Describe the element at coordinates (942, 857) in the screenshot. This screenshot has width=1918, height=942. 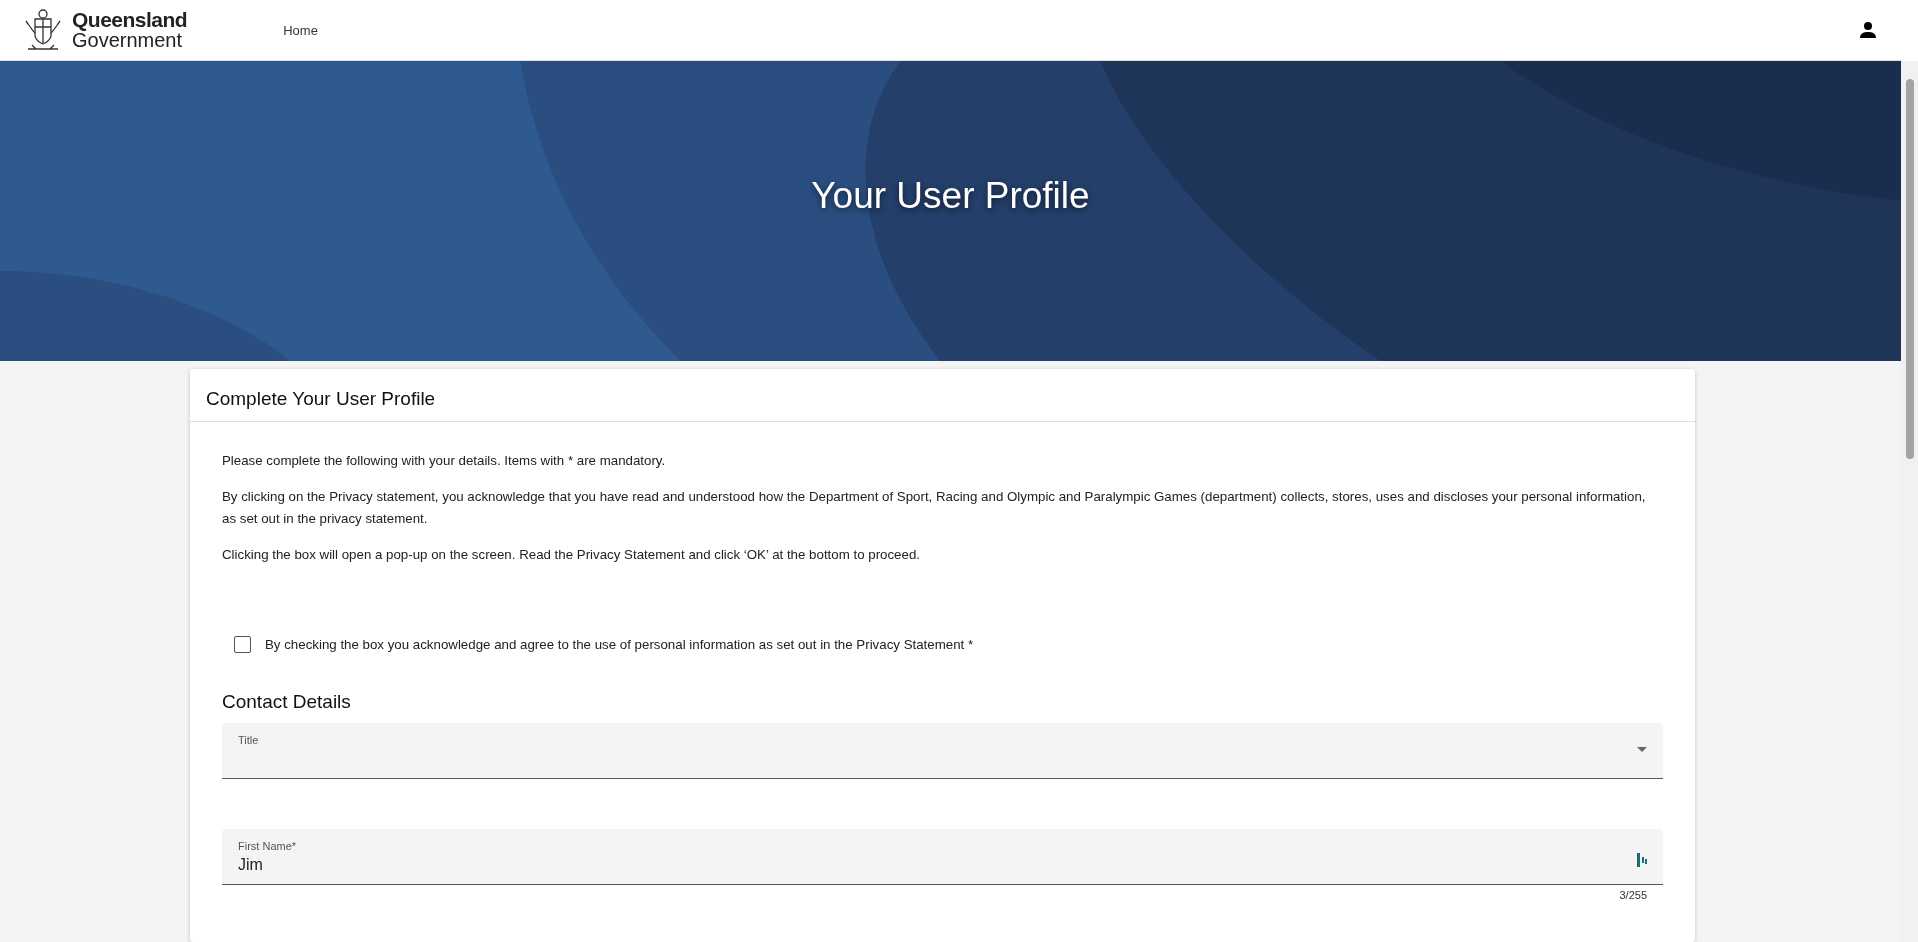
I see `input-field: First Name* Jim` at that location.